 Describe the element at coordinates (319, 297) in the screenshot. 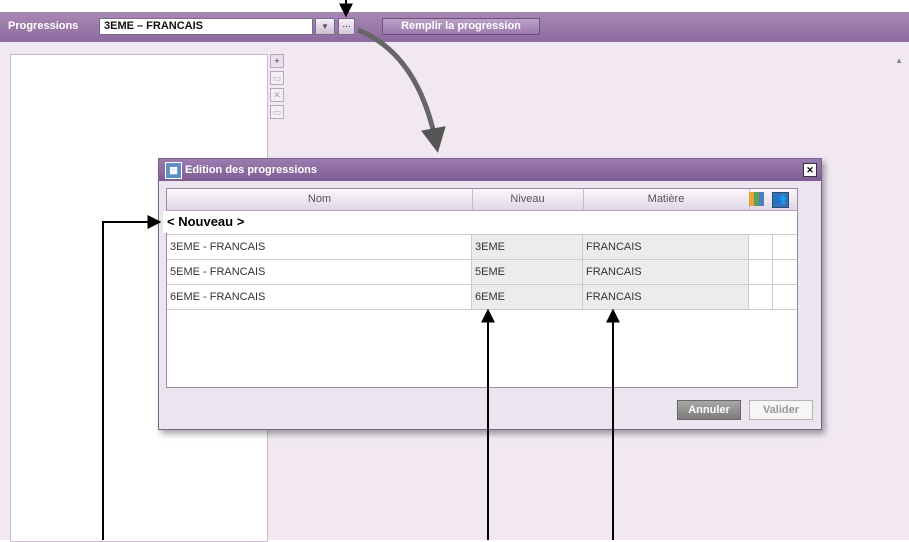

I see `cell-nom: 6EME - FRANCAIS` at that location.